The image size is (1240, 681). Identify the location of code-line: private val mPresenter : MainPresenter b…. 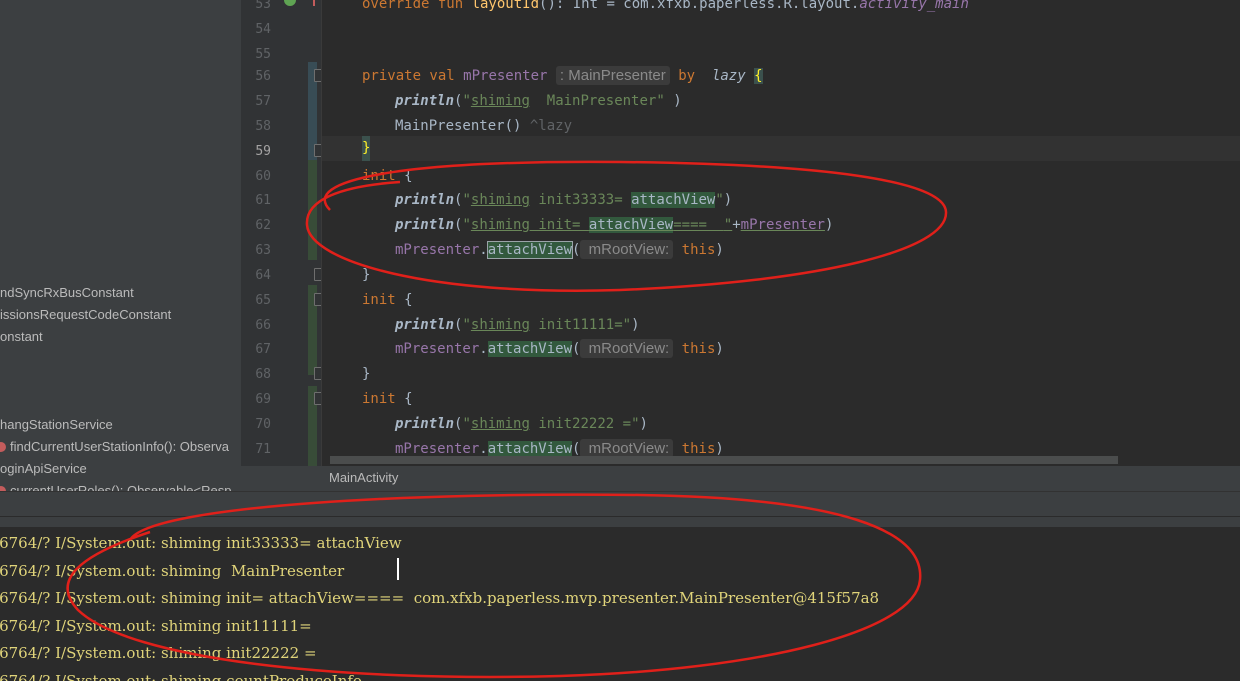
(562, 75).